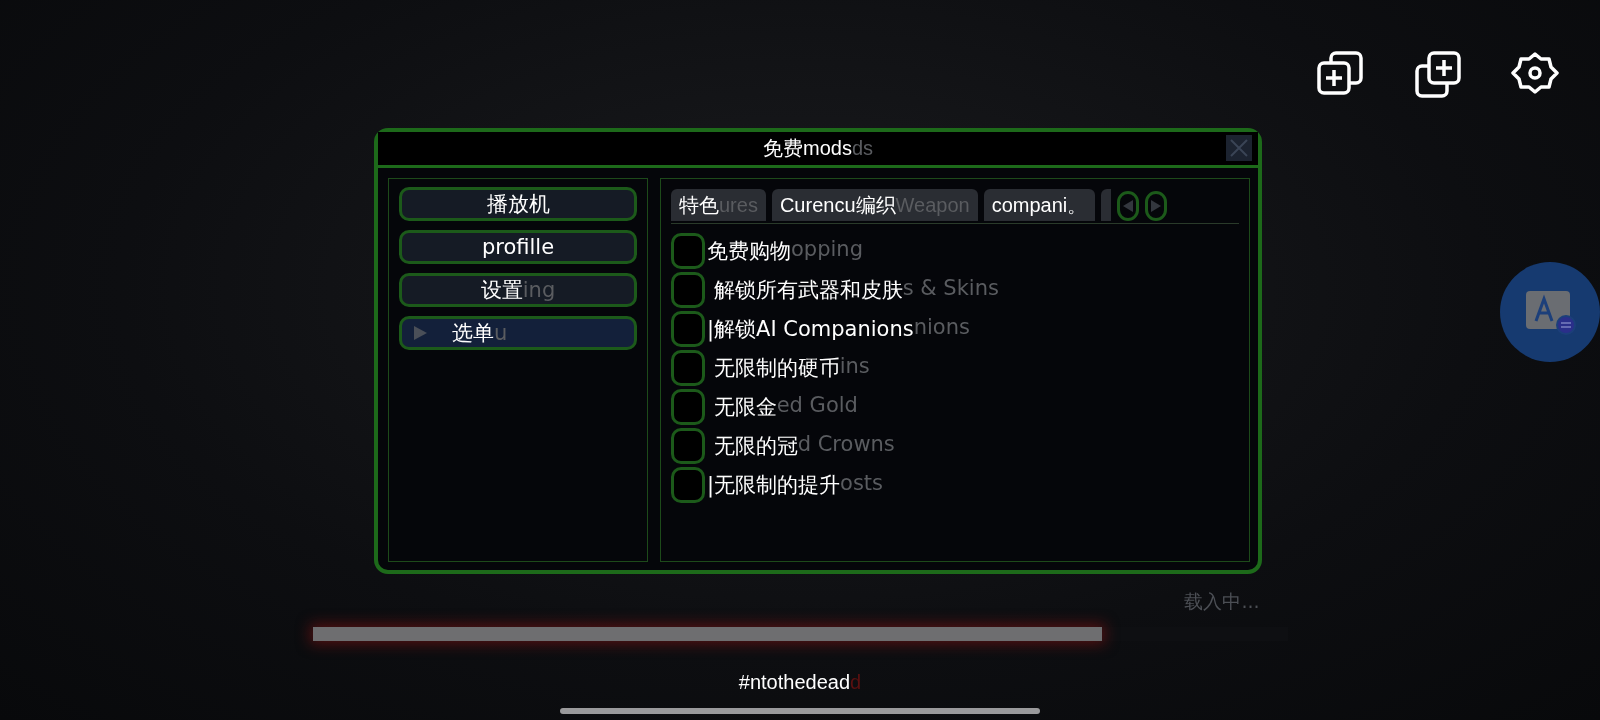 The height and width of the screenshot is (720, 1600). Describe the element at coordinates (1039, 205) in the screenshot. I see `tab: compani。` at that location.